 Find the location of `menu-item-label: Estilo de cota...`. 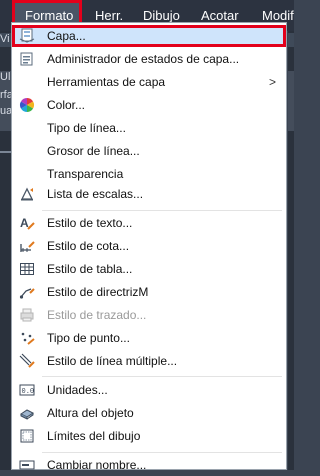

menu-item-label: Estilo de cota... is located at coordinates (88, 246).